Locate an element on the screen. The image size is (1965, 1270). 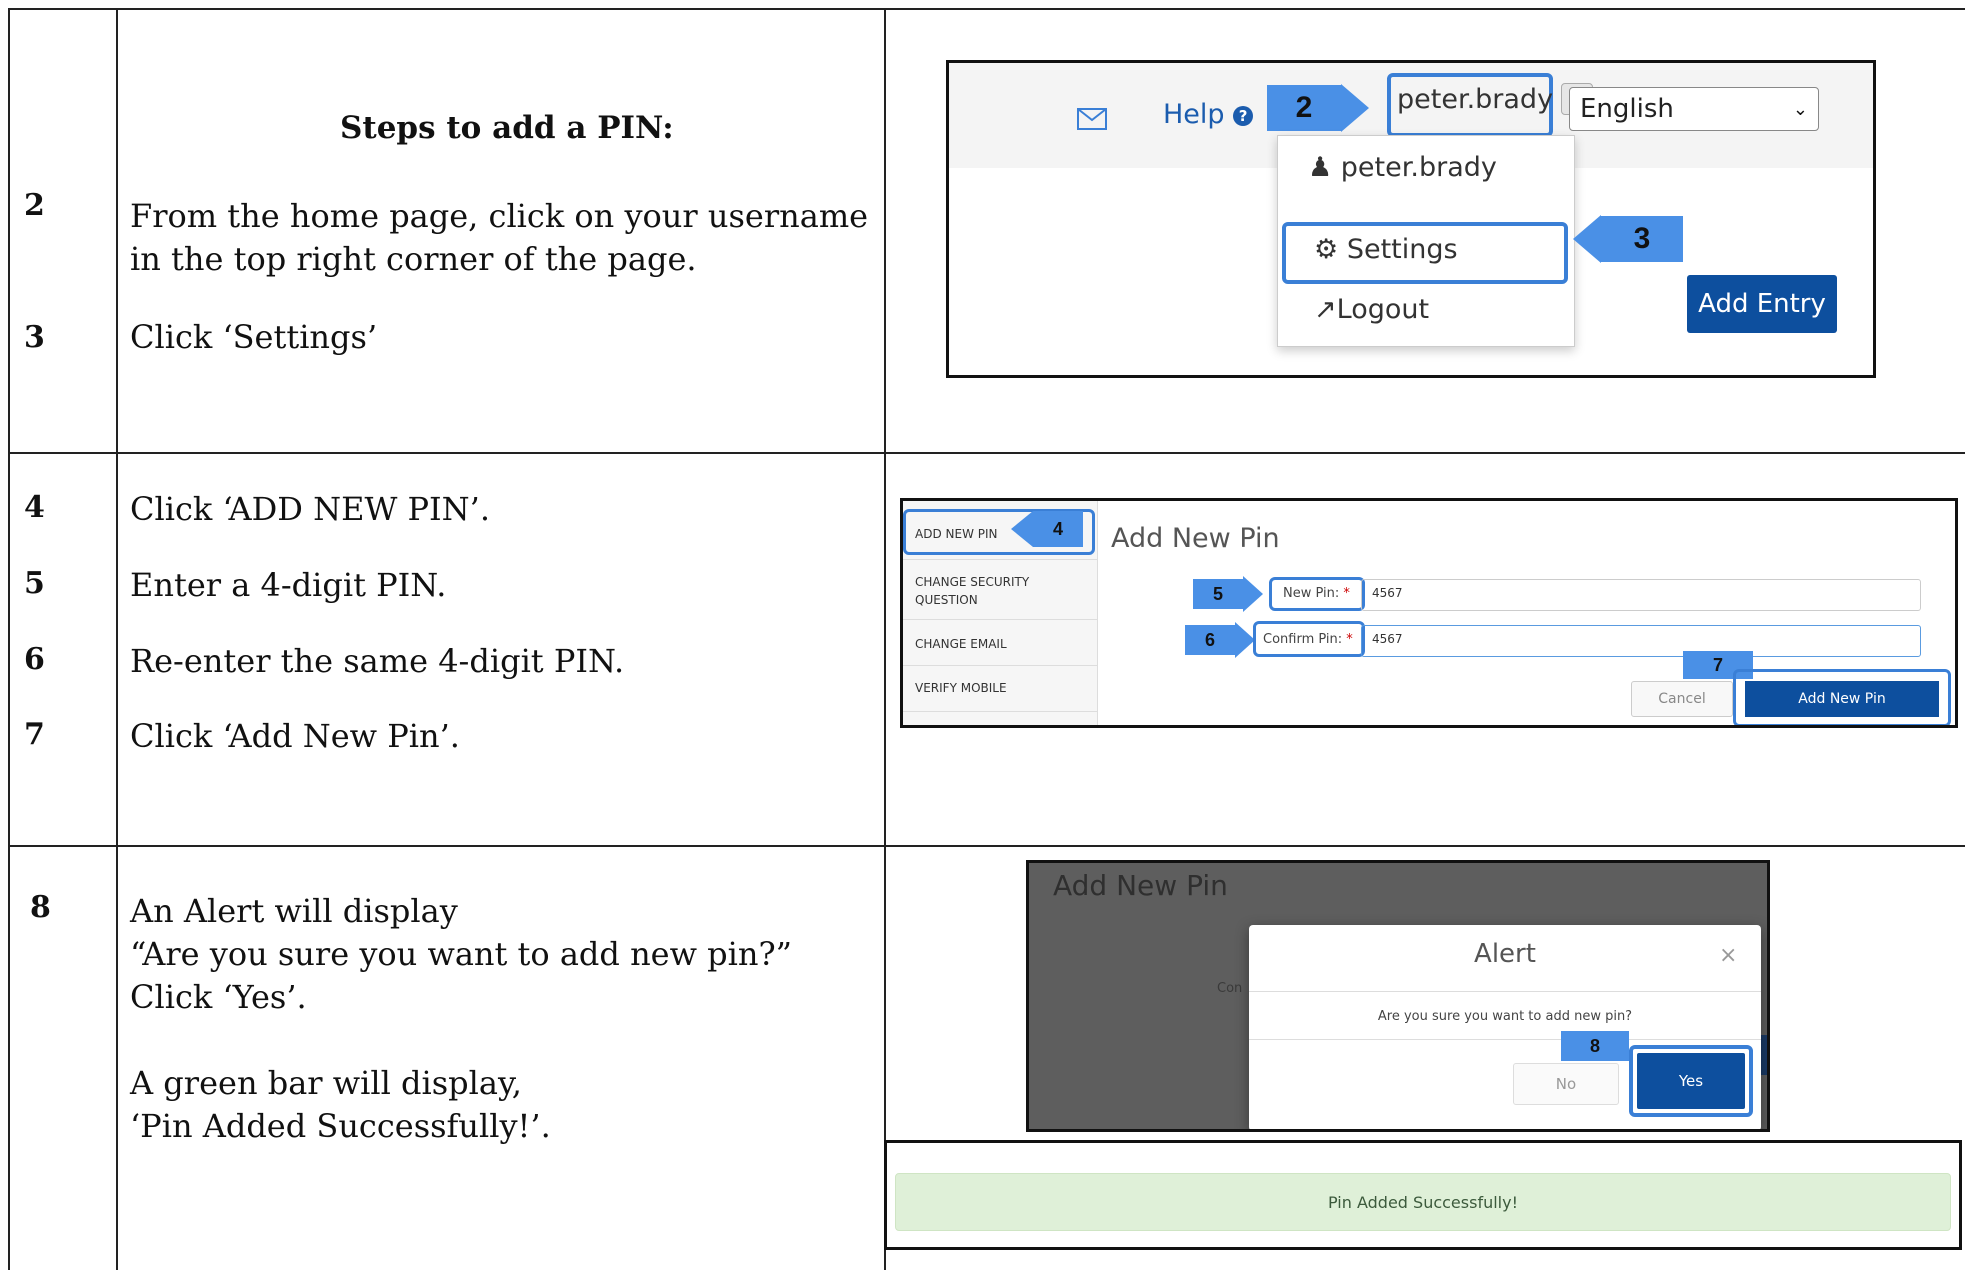
callout-step-2: 2 is located at coordinates (1304, 108).